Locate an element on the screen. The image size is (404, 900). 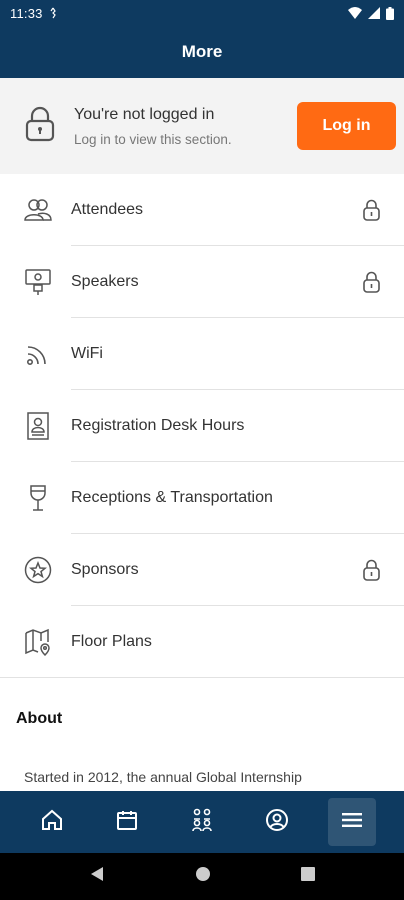
page-title: More is located at coordinates (202, 51).